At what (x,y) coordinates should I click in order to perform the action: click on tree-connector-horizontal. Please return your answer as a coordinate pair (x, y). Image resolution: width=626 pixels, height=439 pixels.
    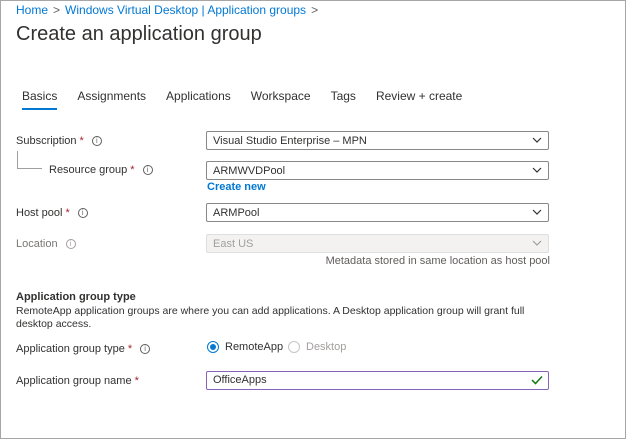
    Looking at the image, I should click on (29, 168).